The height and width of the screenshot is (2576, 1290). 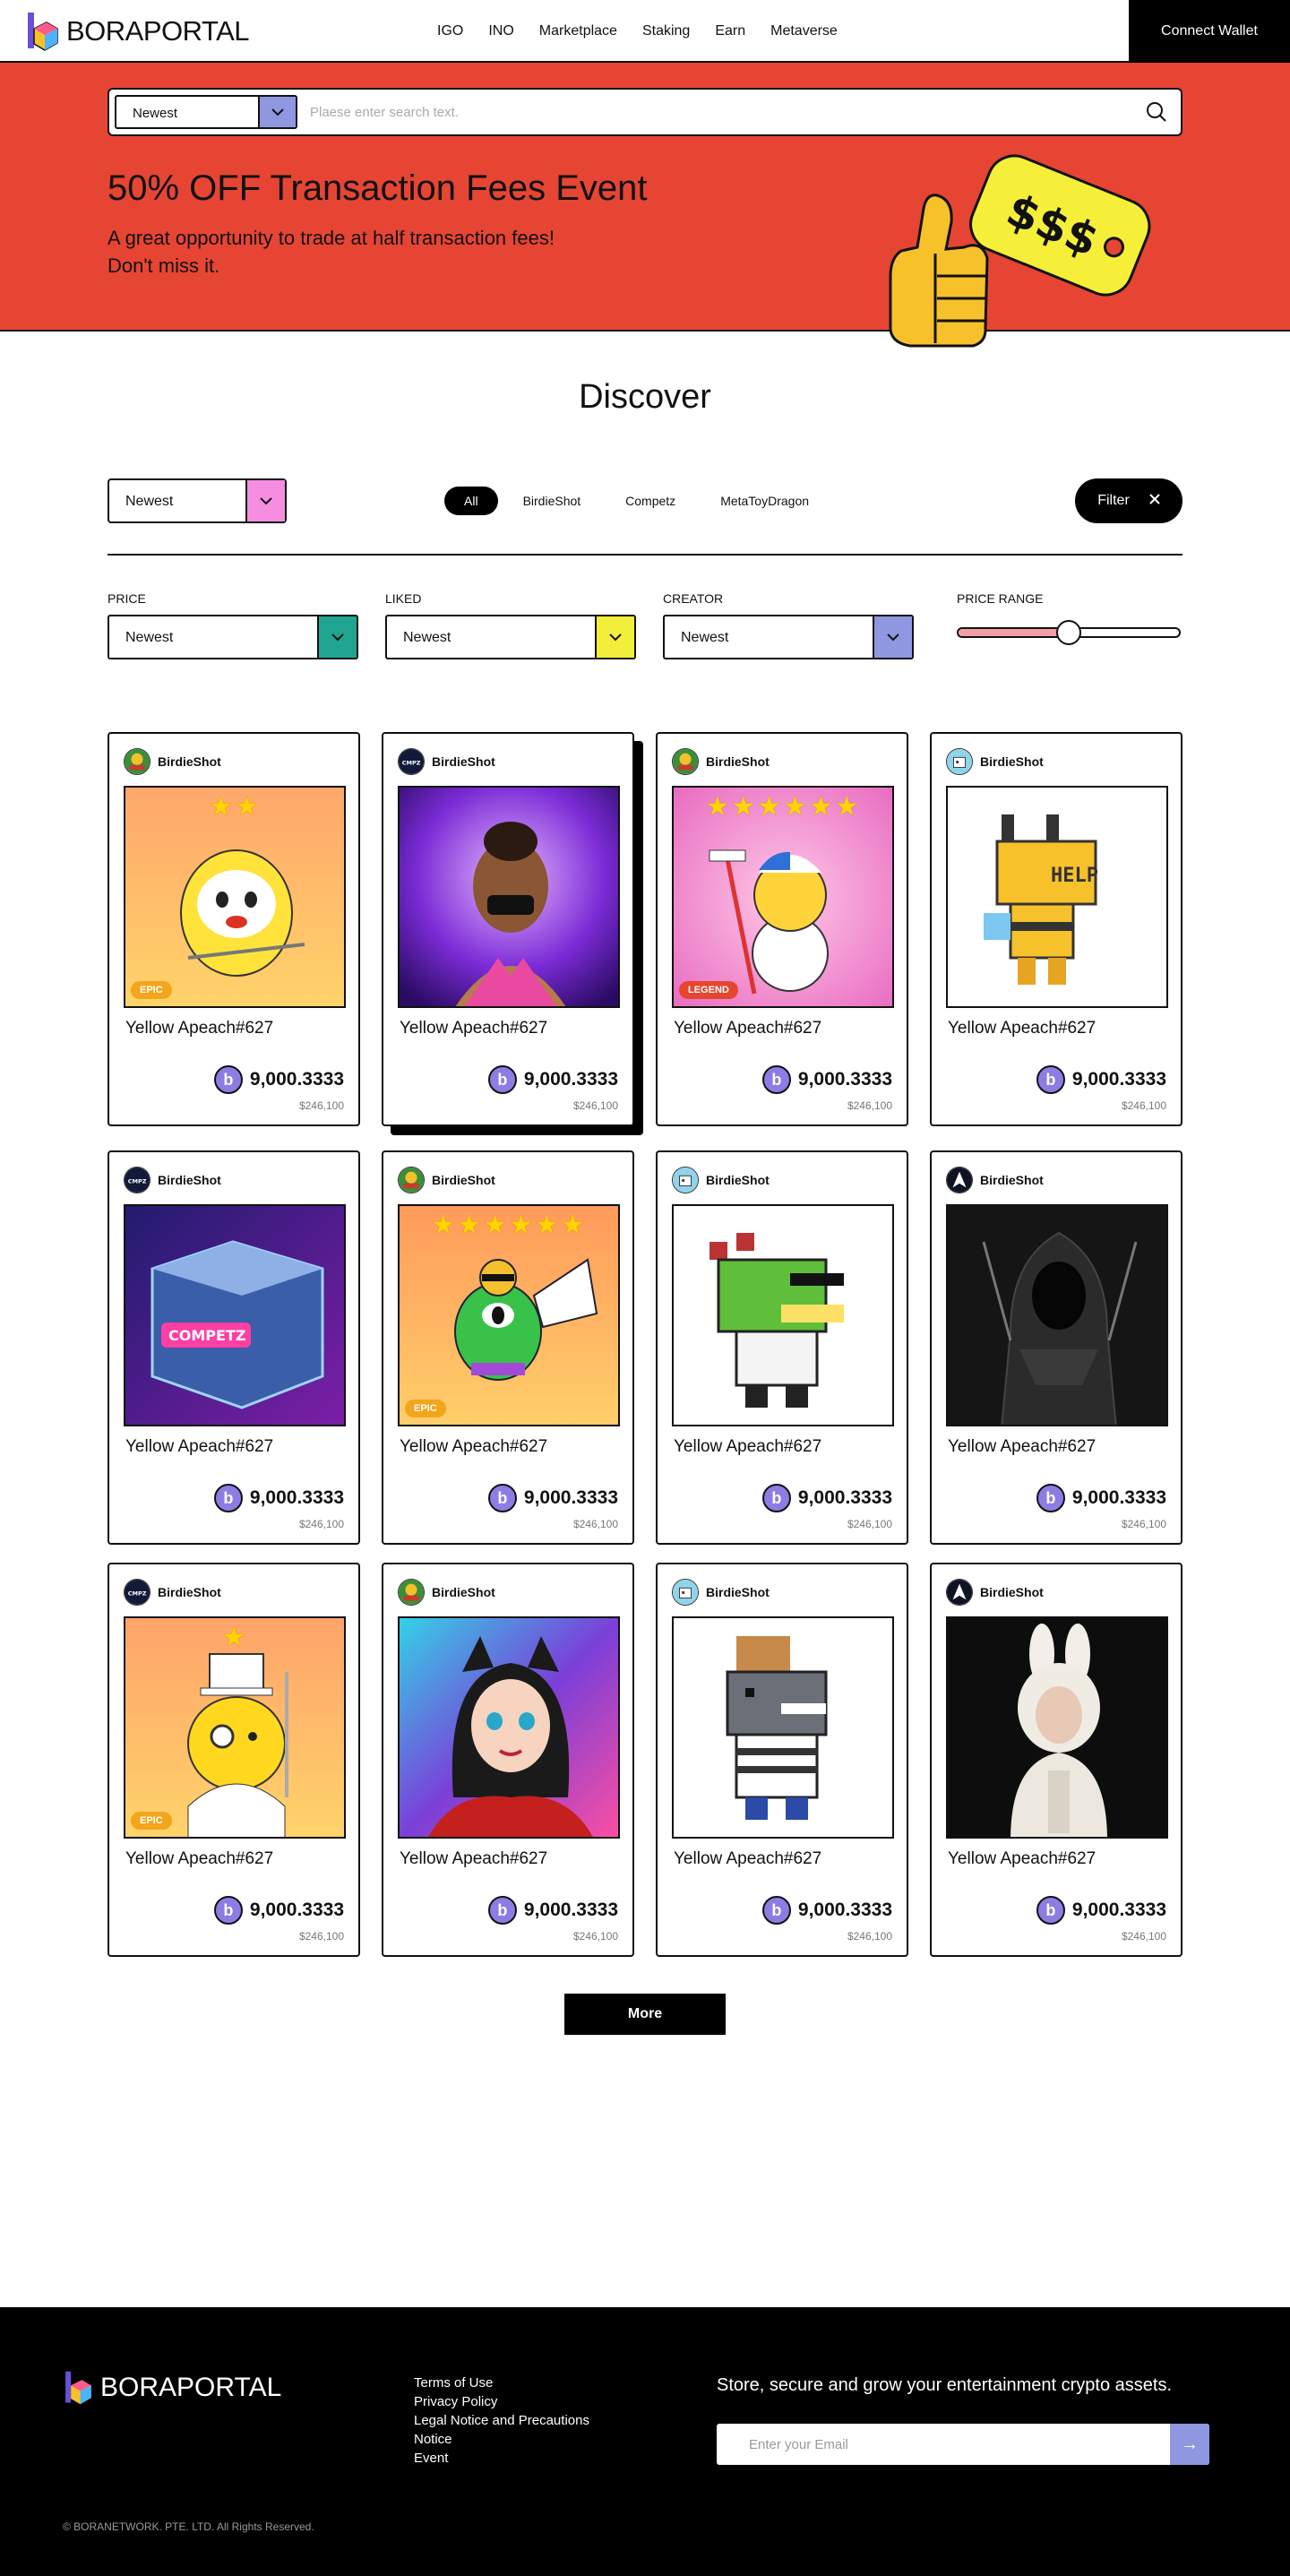 I want to click on price-filter-label: PRICE, so click(x=127, y=598).